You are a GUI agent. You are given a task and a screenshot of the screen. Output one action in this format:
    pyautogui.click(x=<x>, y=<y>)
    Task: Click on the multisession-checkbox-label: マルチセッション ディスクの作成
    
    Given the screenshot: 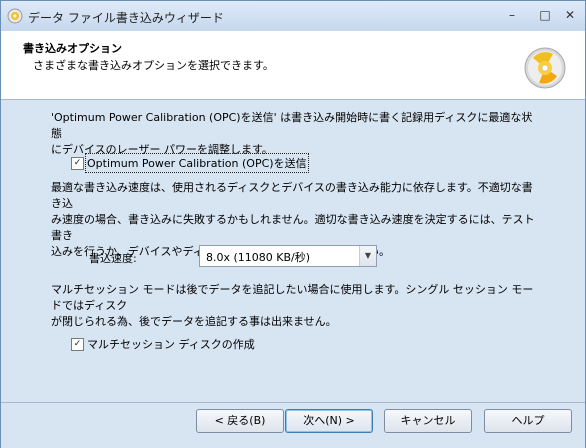 What is the action you would take?
    pyautogui.click(x=171, y=344)
    